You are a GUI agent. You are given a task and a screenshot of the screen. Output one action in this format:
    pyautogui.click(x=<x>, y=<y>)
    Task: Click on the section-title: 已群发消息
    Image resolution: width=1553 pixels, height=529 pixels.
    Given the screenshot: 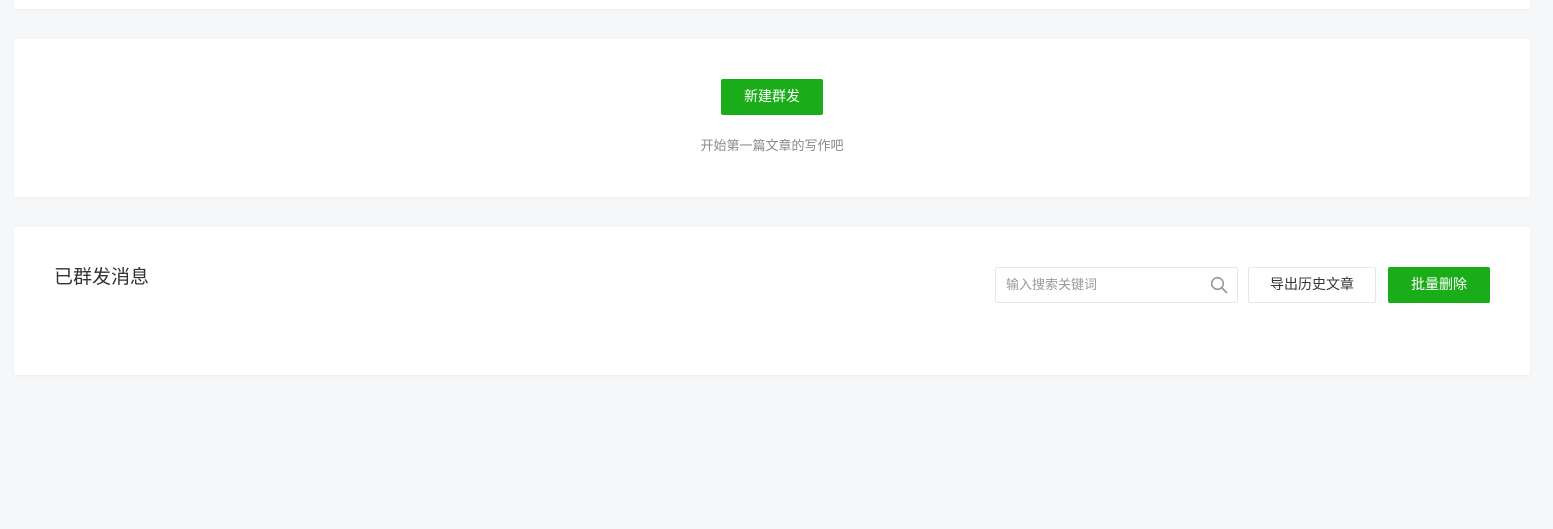 What is the action you would take?
    pyautogui.click(x=102, y=277)
    